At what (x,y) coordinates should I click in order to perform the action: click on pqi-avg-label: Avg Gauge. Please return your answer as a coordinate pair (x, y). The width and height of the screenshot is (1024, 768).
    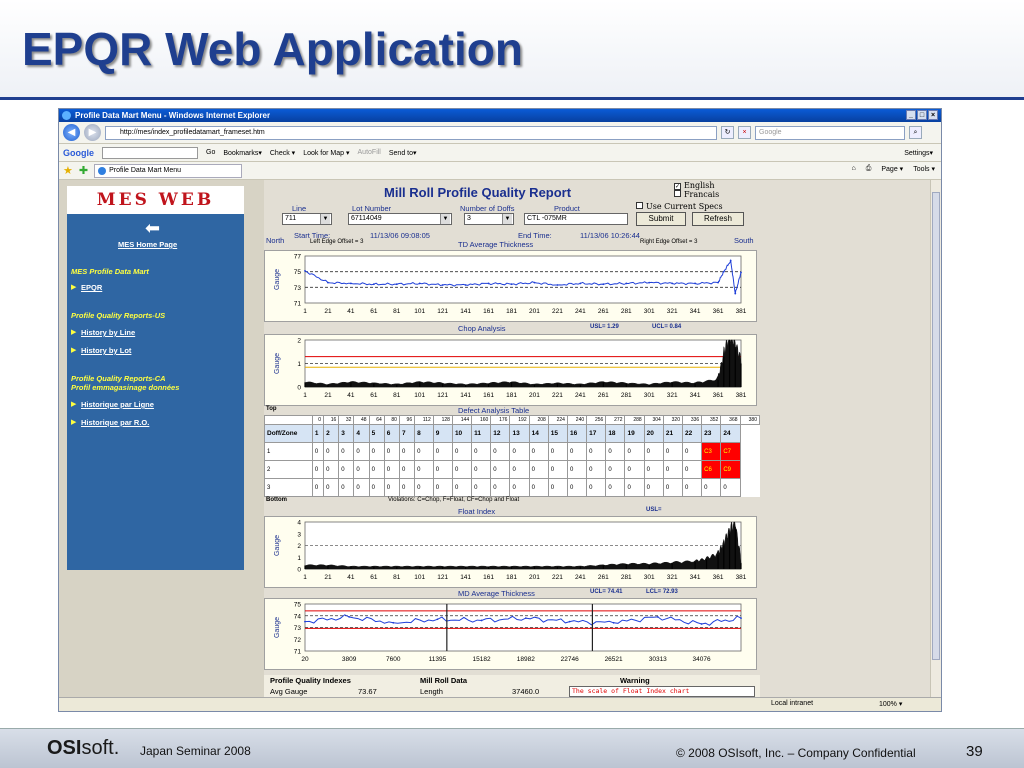
    Looking at the image, I should click on (289, 691).